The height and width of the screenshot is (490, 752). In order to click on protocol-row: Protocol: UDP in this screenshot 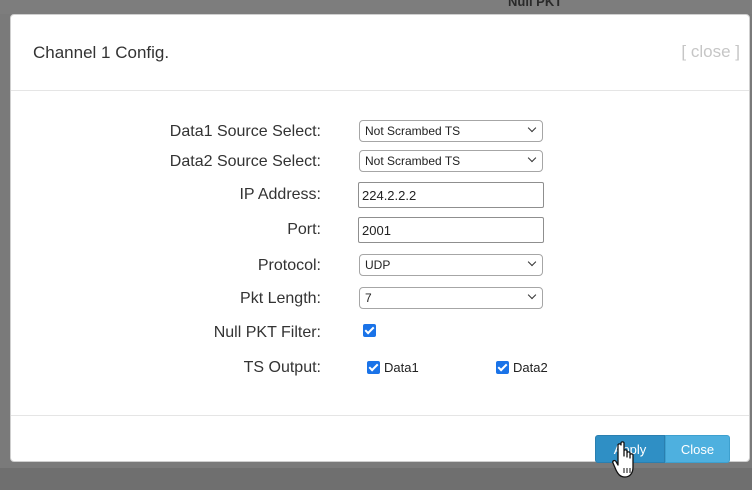, I will do `click(381, 266)`.